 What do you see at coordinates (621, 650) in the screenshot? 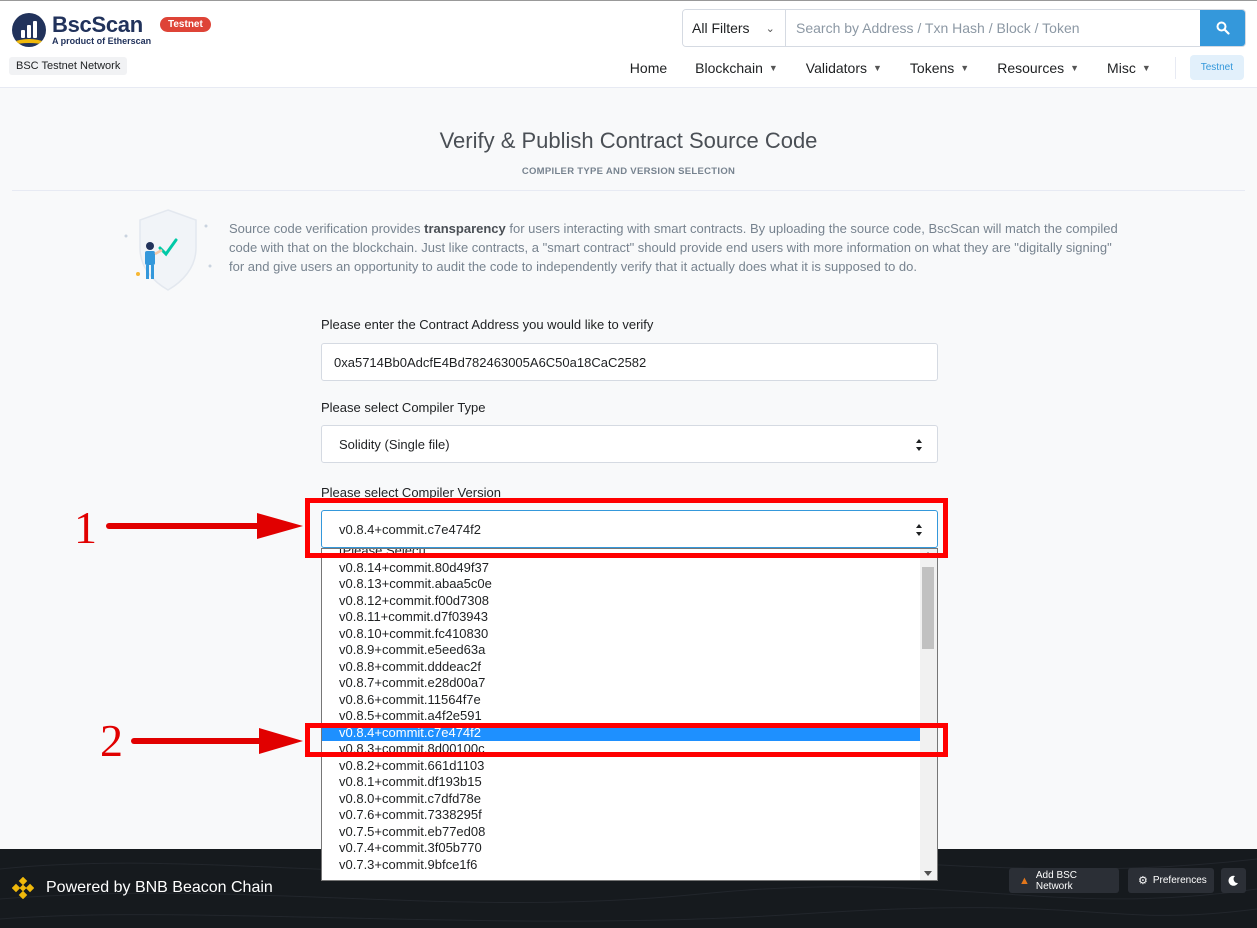
I see `dropdown-option: v0.8.9+commit.e5eed63a` at bounding box center [621, 650].